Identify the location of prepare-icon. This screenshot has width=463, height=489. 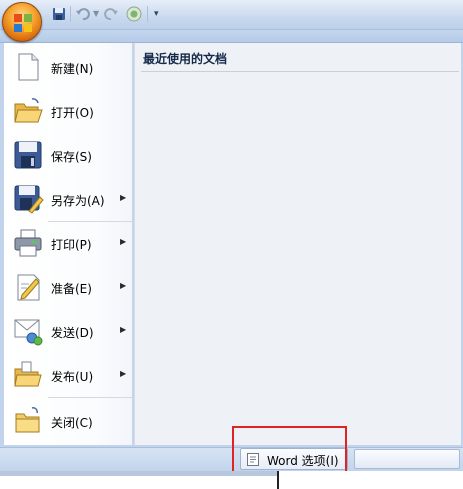
(28, 287).